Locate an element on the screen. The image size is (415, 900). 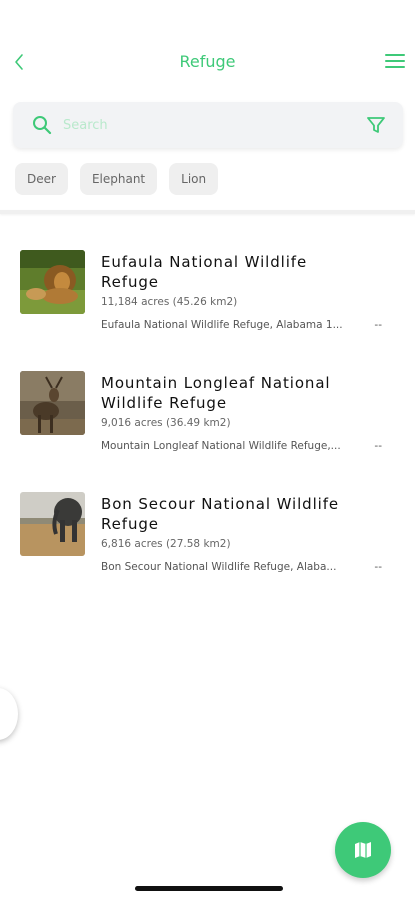
refuge-title: Eufaula National Wildlife Refuge is located at coordinates (204, 272).